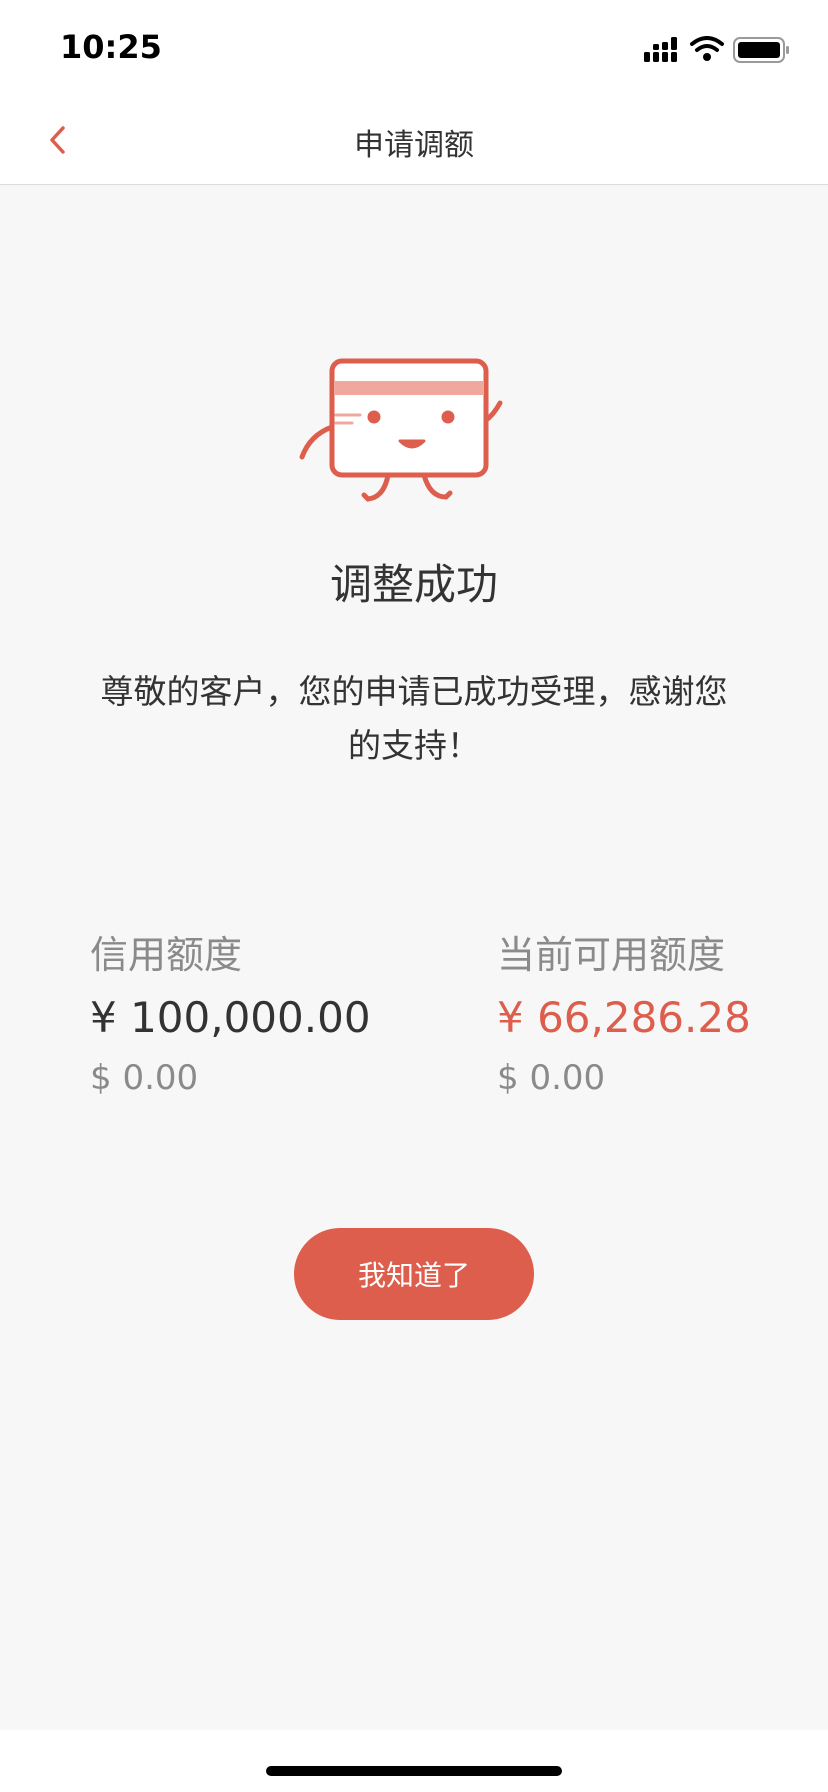 This screenshot has width=828, height=1792. Describe the element at coordinates (660, 49) in the screenshot. I see `signal-icon` at that location.